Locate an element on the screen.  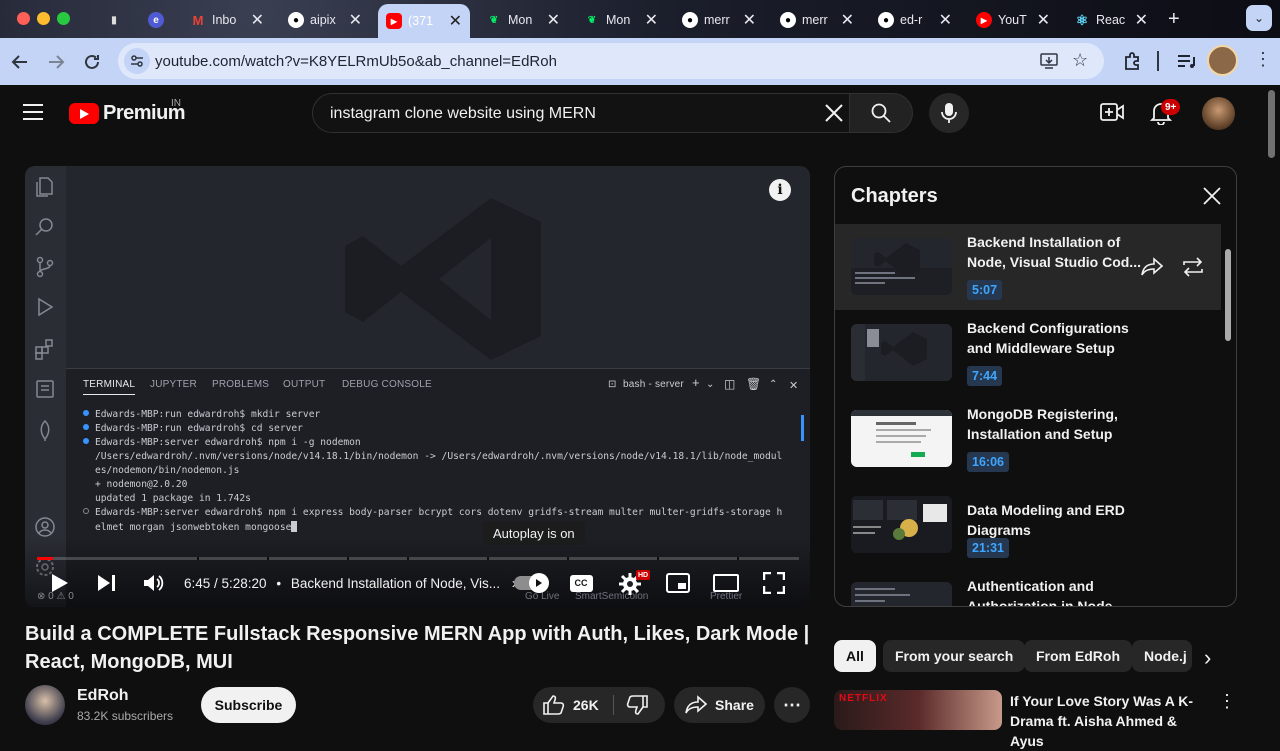
chapters-scrollbar is located at coordinates (1228, 295).